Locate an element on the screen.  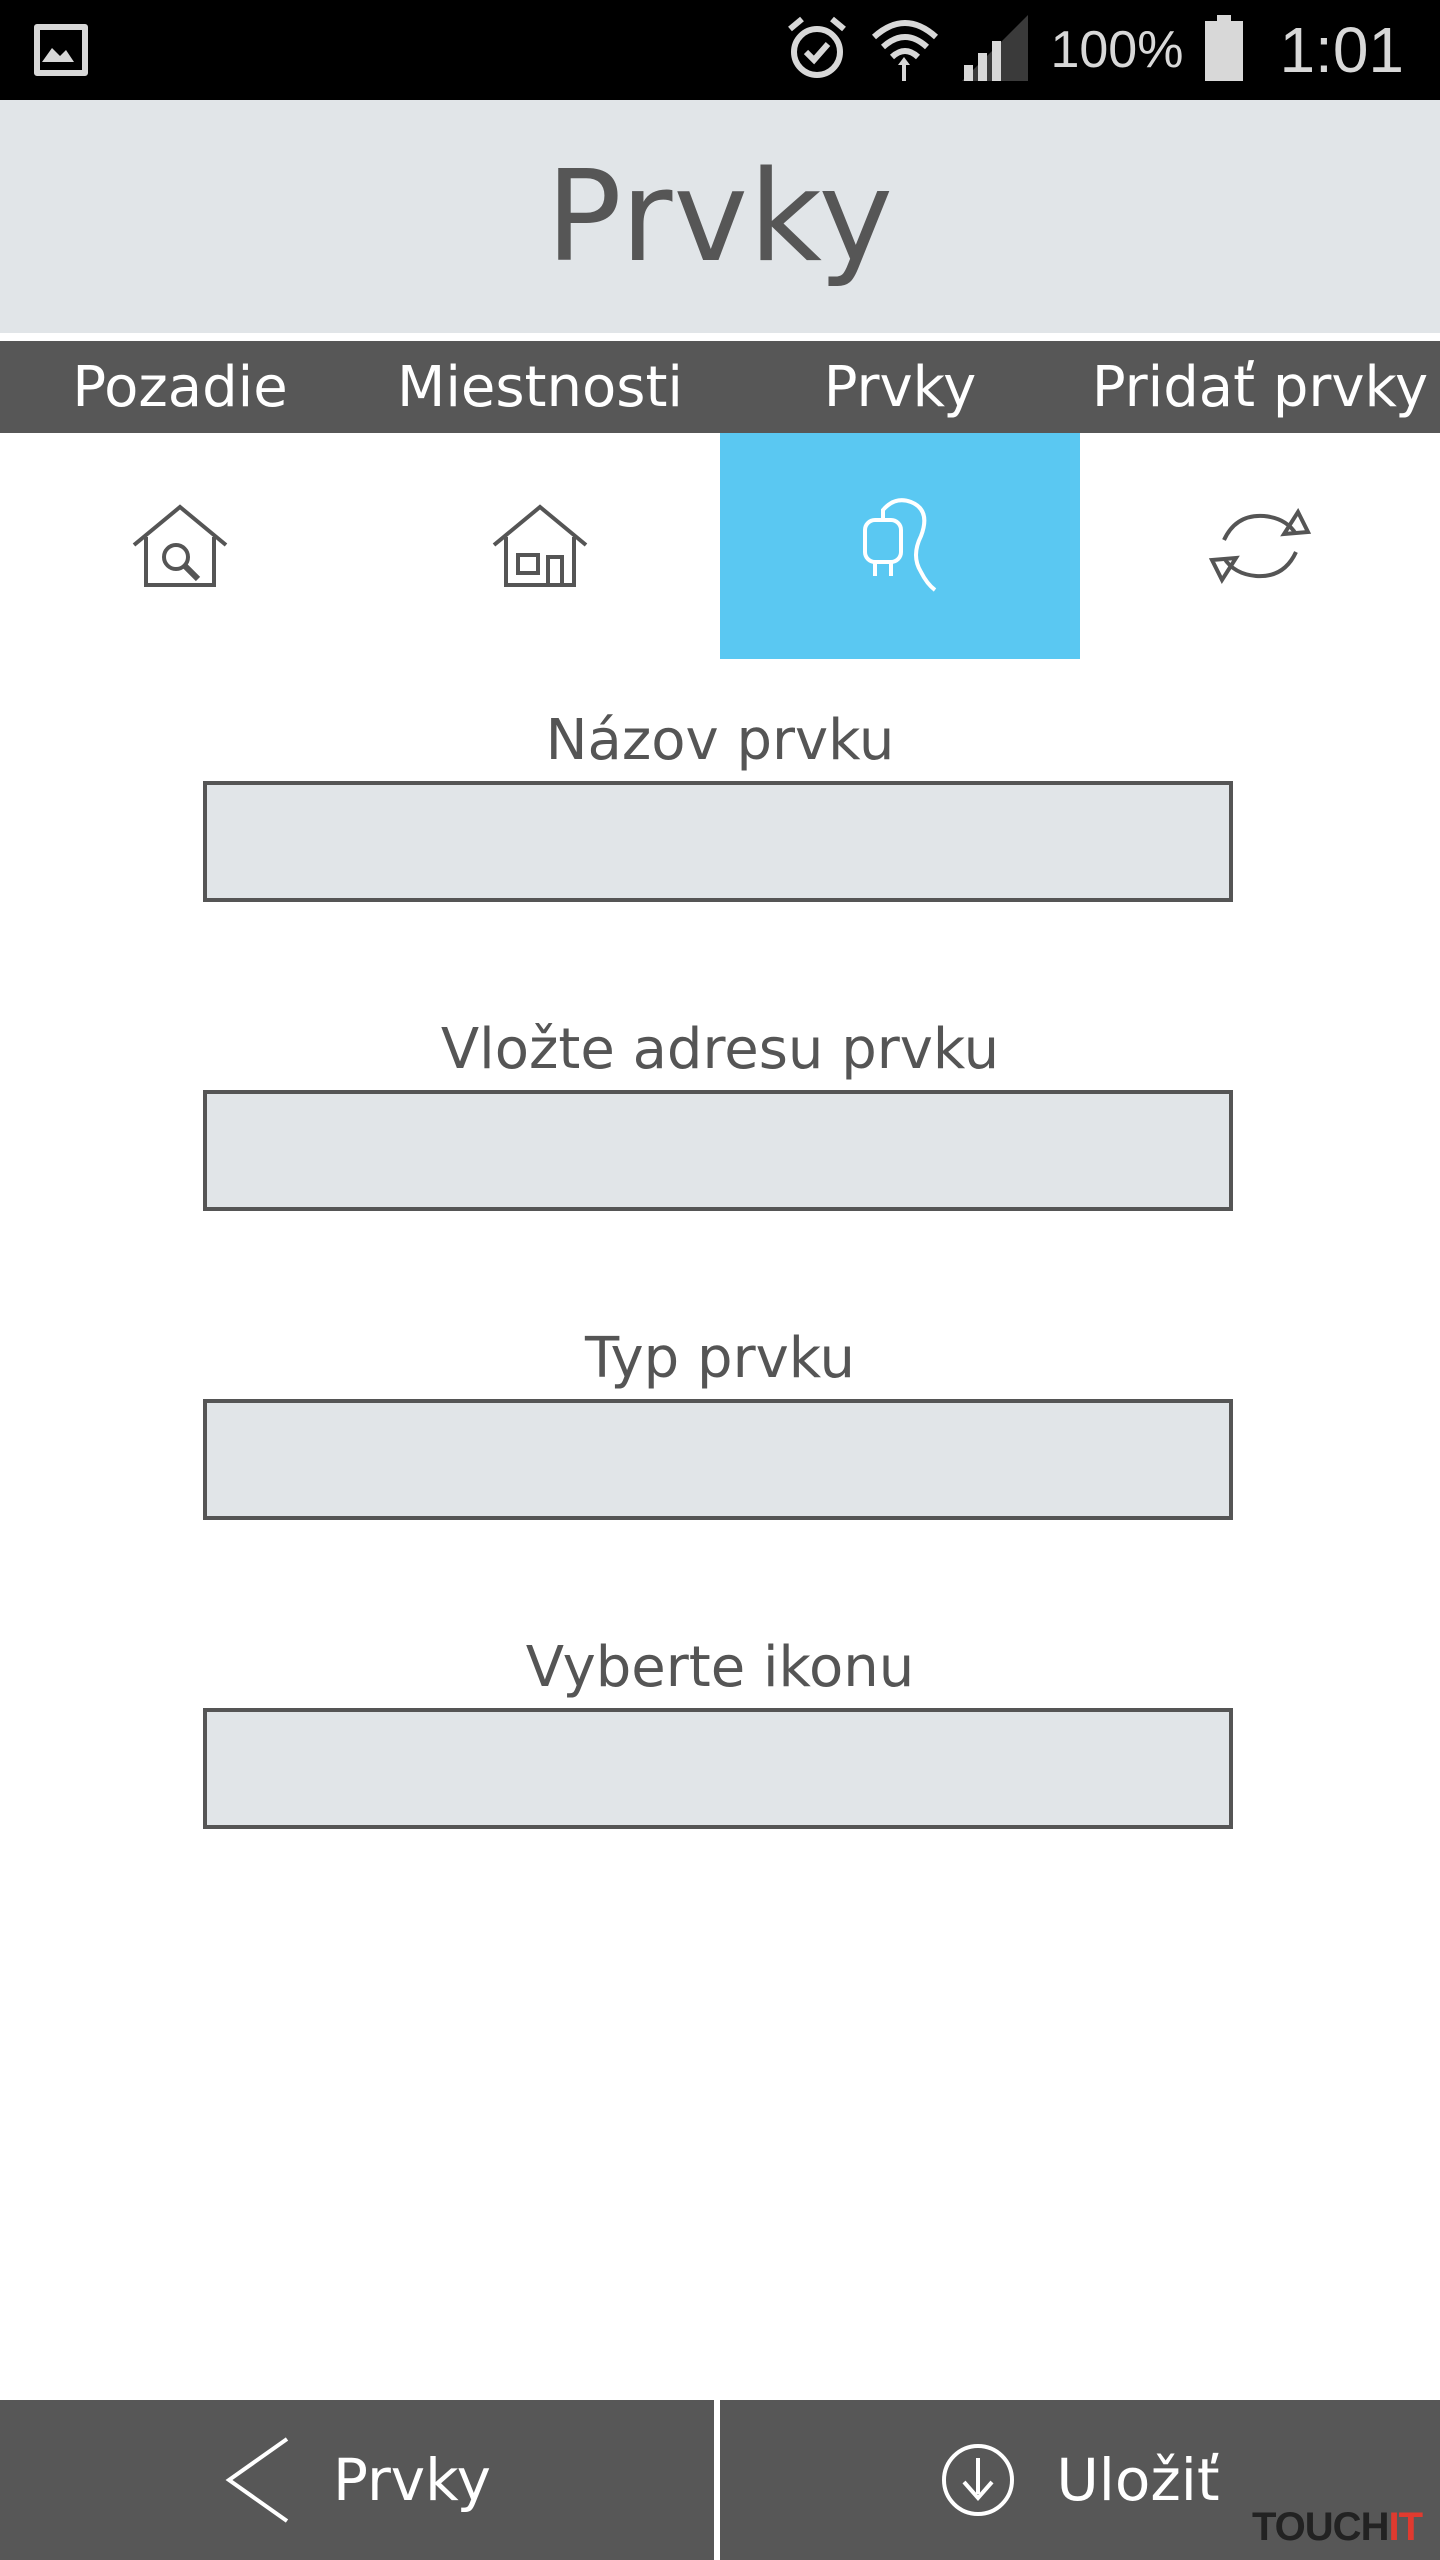
icon-tab-prvky is located at coordinates (900, 546).